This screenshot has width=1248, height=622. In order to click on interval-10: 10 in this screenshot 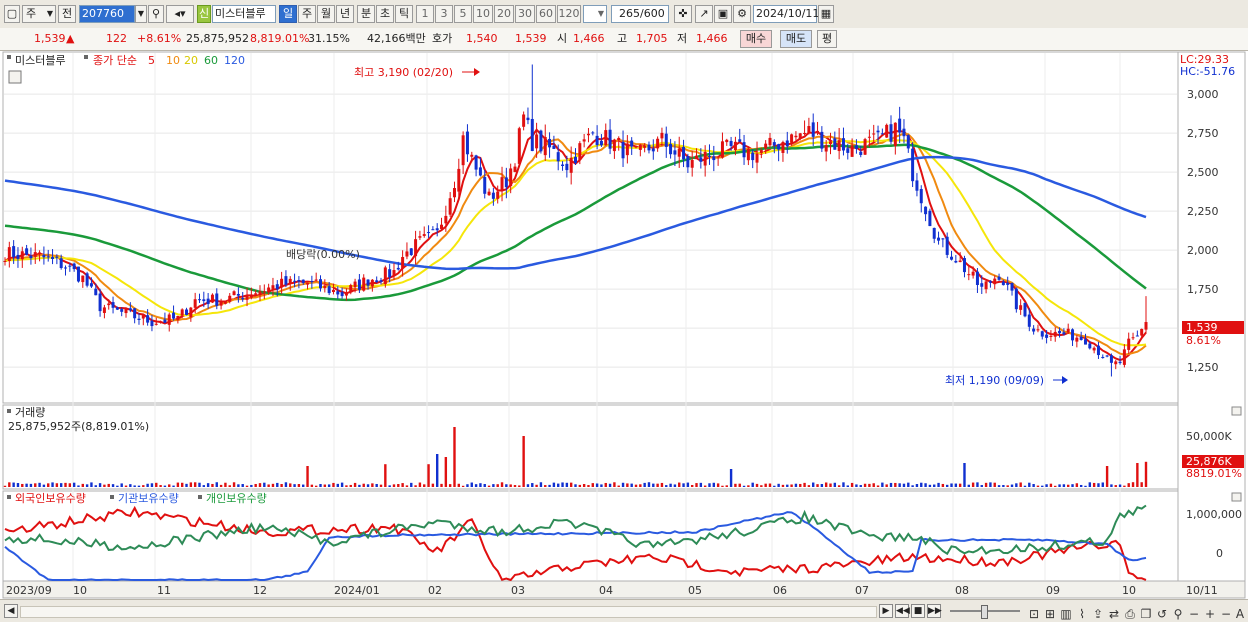, I will do `click(483, 14)`.